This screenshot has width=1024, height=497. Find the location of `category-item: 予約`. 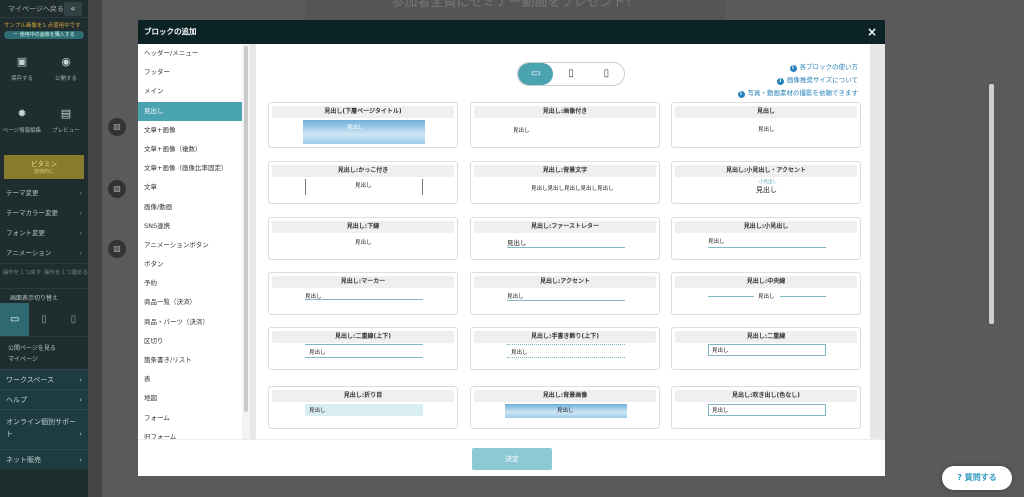

category-item: 予約 is located at coordinates (190, 283).